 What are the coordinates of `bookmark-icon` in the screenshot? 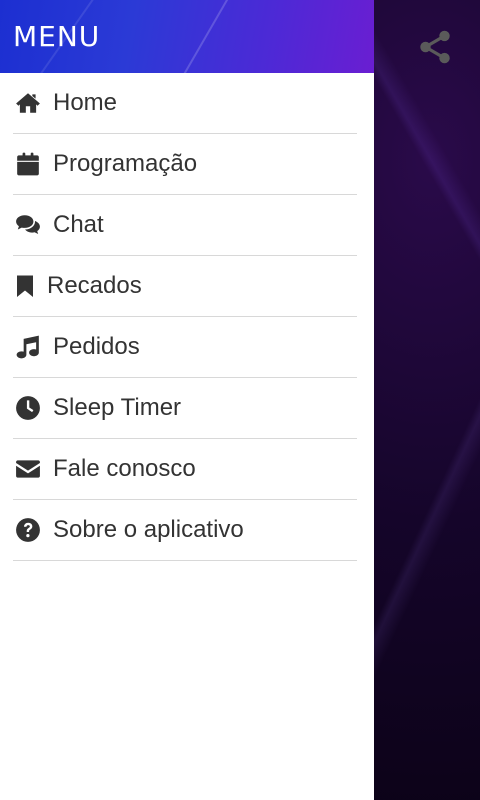 It's located at (25, 286).